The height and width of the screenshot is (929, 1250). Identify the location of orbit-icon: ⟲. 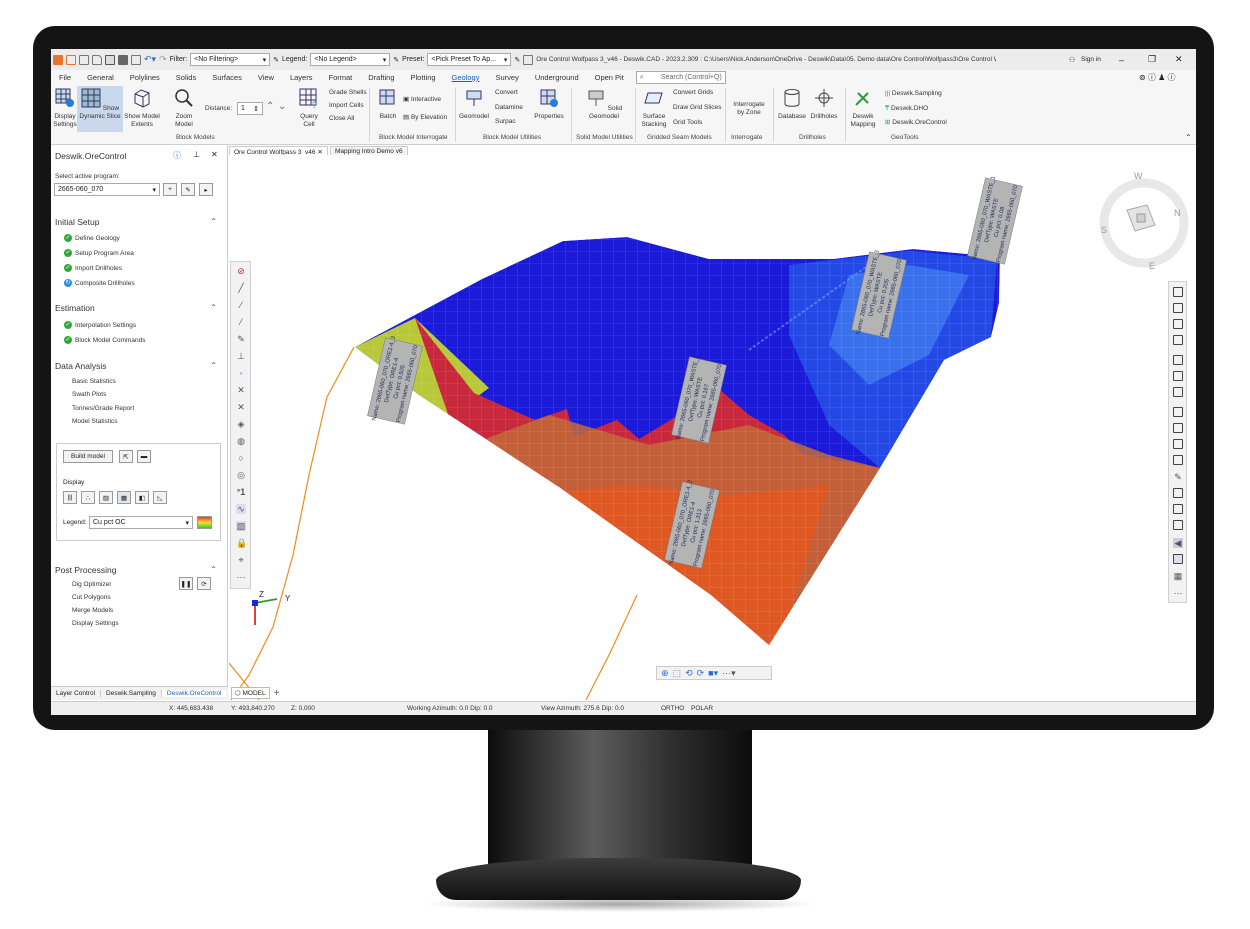
(689, 673).